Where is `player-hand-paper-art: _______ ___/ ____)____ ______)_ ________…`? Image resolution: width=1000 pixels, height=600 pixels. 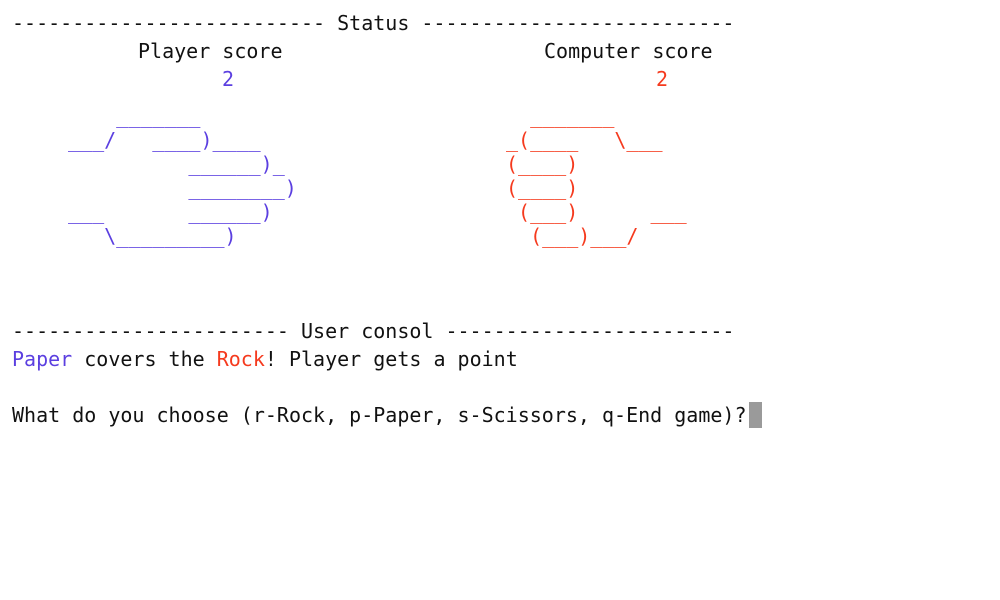 player-hand-paper-art: _______ ___/ ____)____ ______)_ ________… is located at coordinates (182, 176).